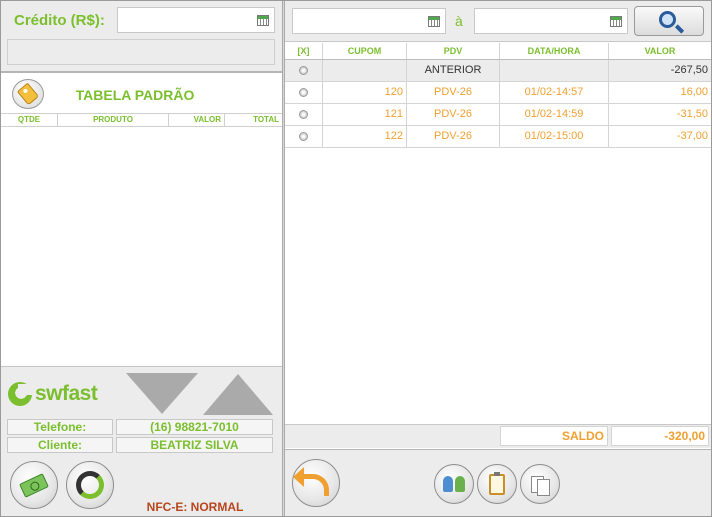  Describe the element at coordinates (29, 120) in the screenshot. I see `column-header-qtde: QTDE` at that location.